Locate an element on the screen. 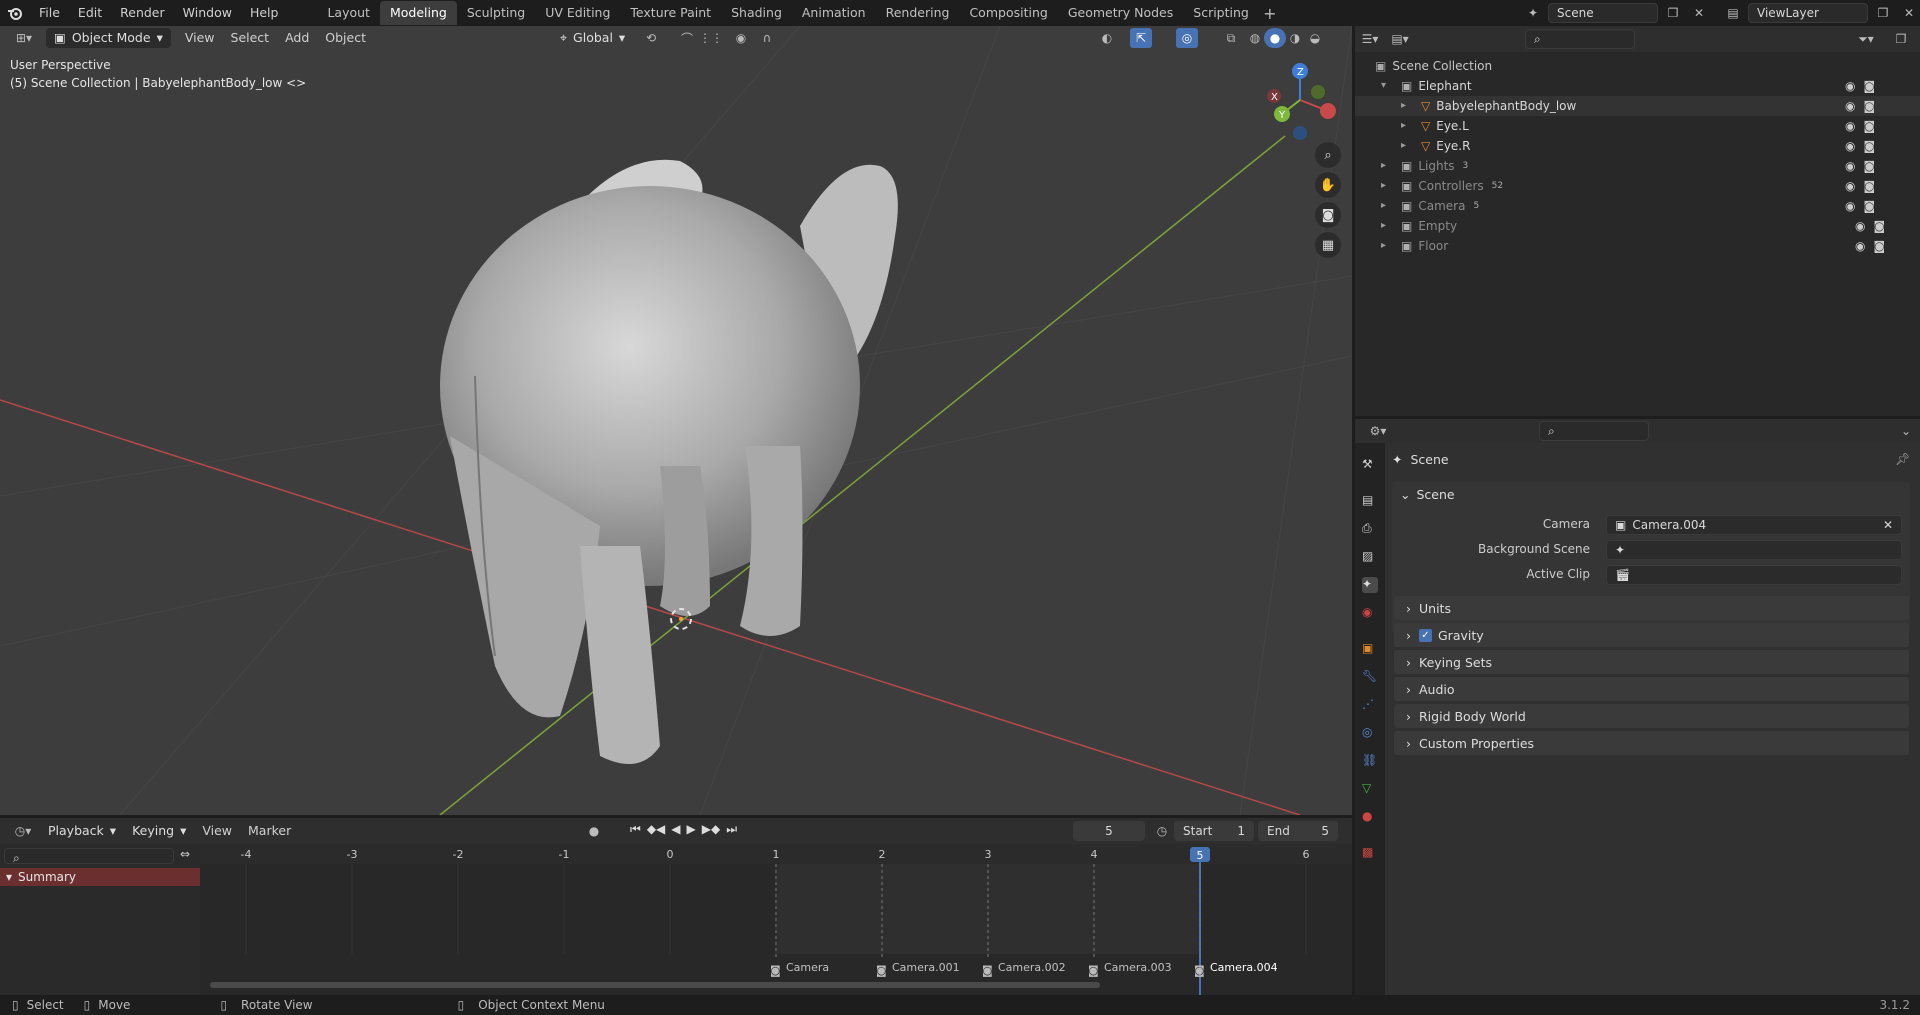 The height and width of the screenshot is (1015, 1920). preview-range-icon: ◷ is located at coordinates (1162, 831).